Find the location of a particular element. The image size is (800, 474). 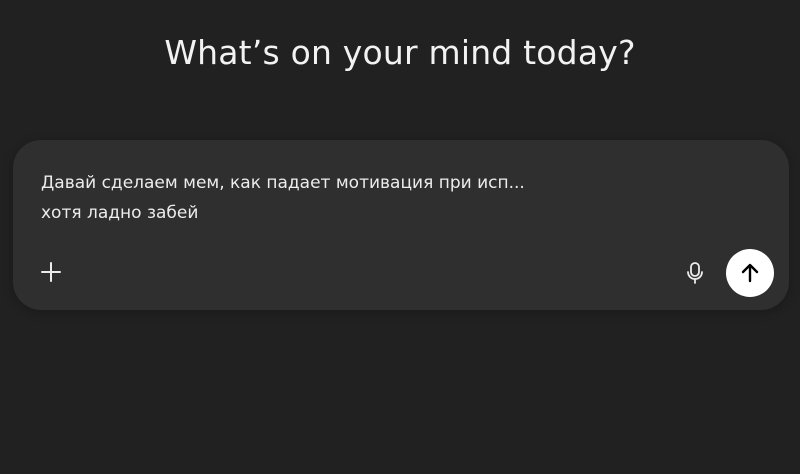

arrow-up-icon is located at coordinates (750, 273).